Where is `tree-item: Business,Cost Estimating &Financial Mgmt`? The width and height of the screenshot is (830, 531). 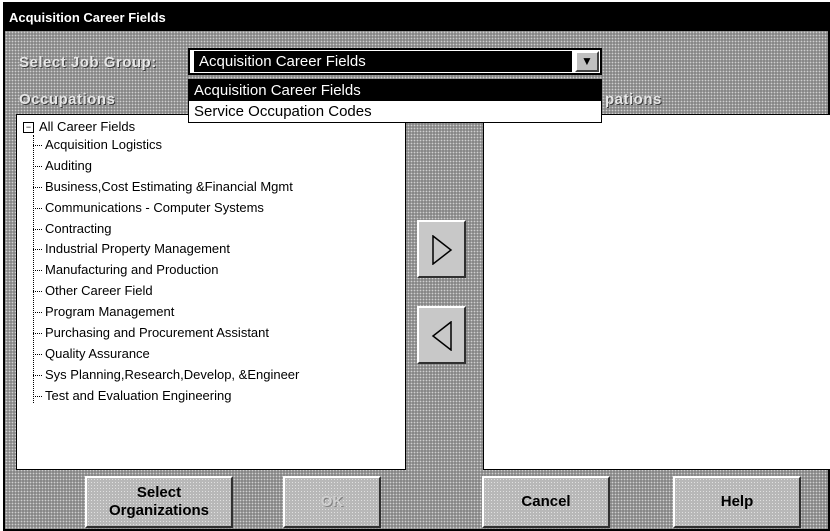 tree-item: Business,Cost Estimating &Financial Mgmt is located at coordinates (166, 187).